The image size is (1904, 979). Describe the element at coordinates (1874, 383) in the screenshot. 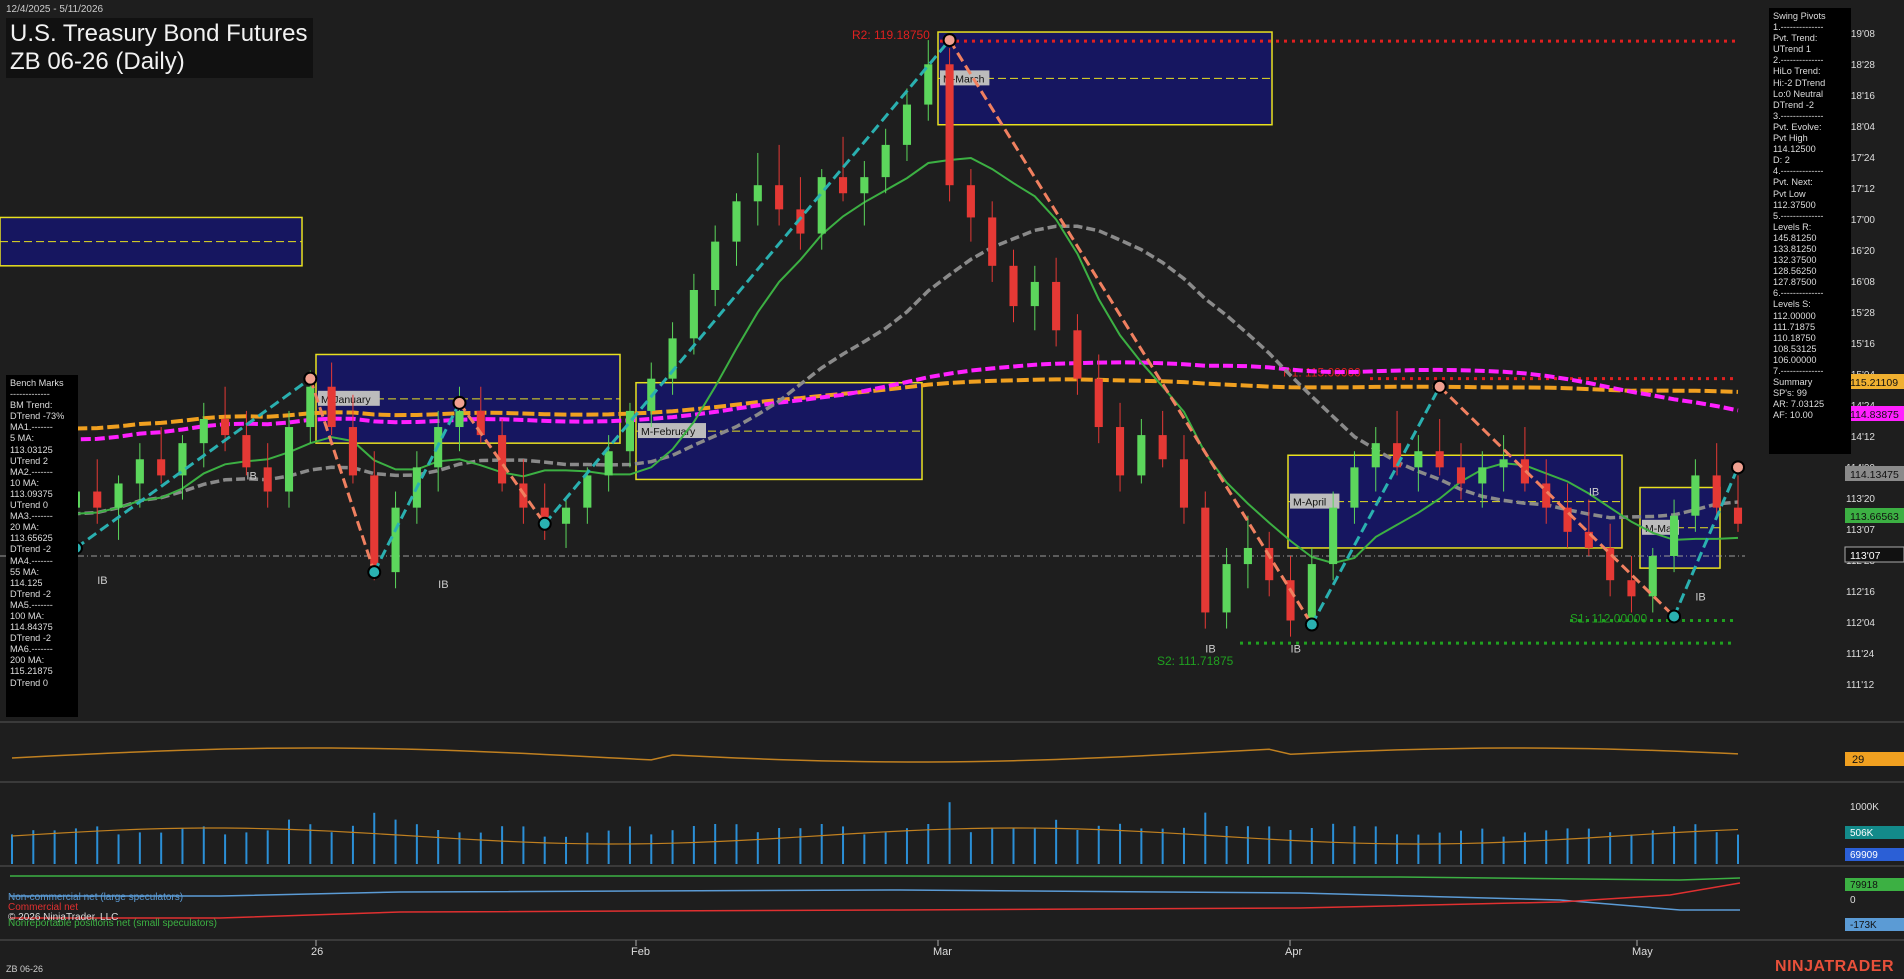

I see `price-marker-label: 115.21109` at that location.